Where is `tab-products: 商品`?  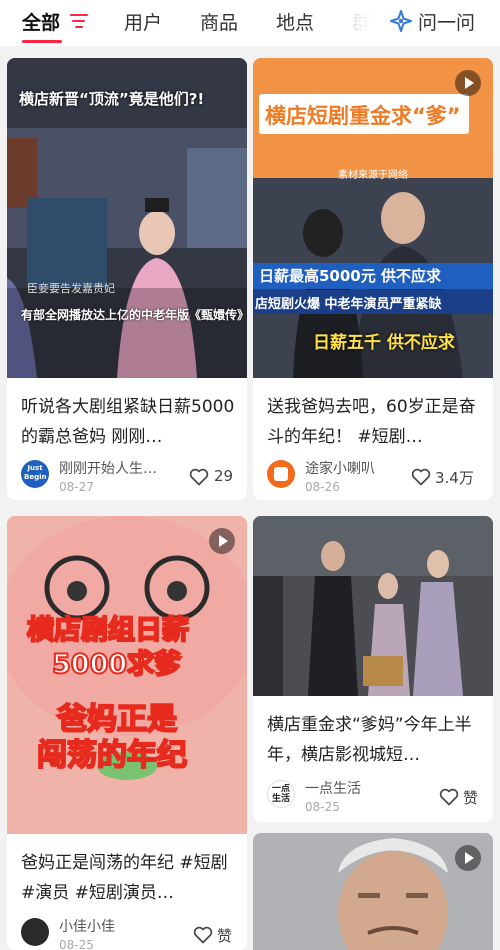 tab-products: 商品 is located at coordinates (219, 21).